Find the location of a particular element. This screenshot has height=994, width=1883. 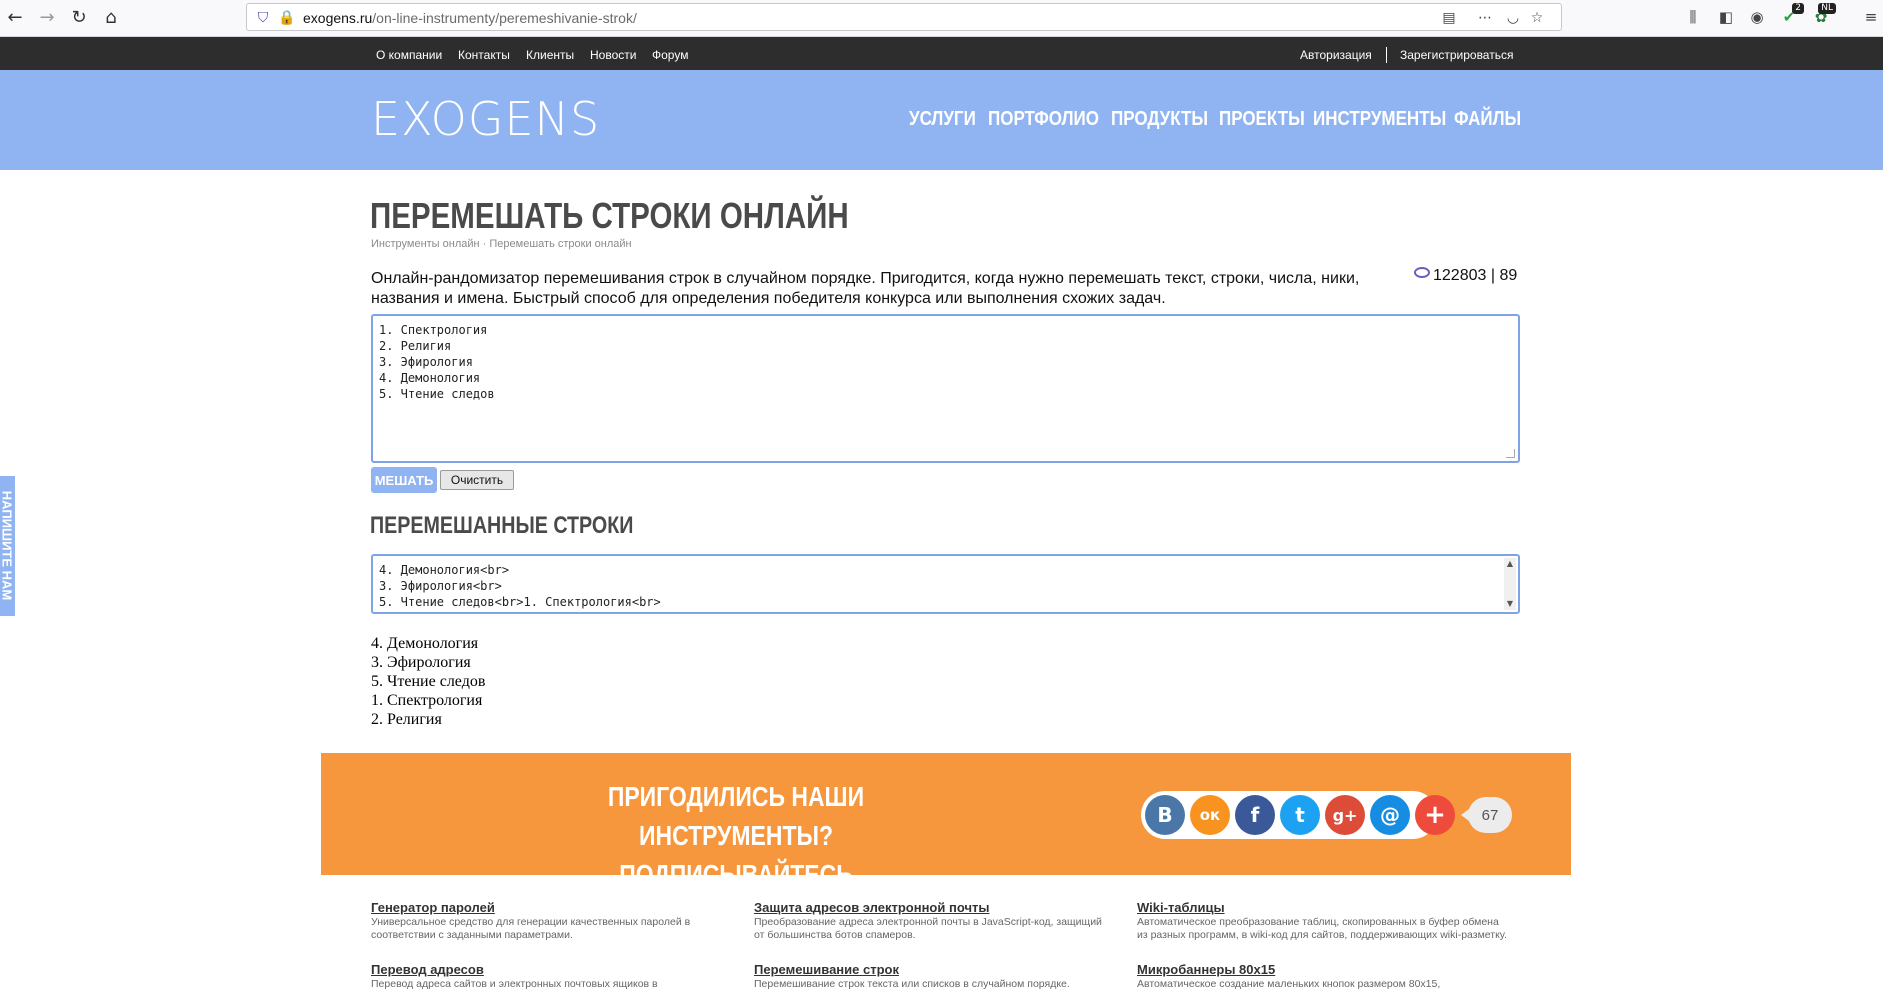

home-icon: ⌂ is located at coordinates (111, 17).